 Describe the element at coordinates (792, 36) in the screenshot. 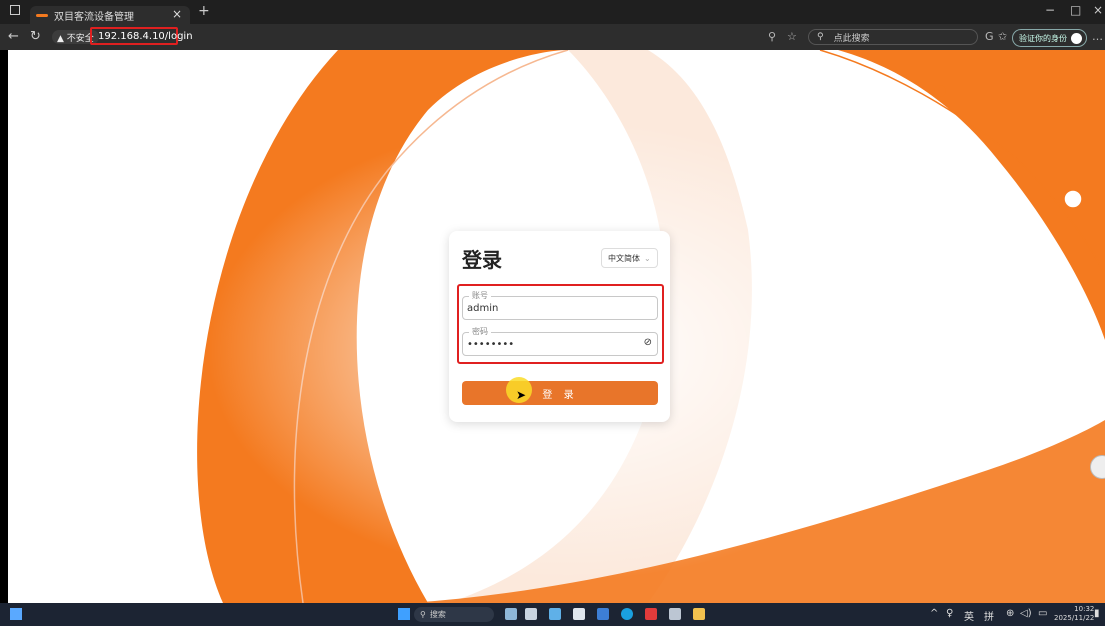

I see `favorite-star-icon: ☆` at that location.